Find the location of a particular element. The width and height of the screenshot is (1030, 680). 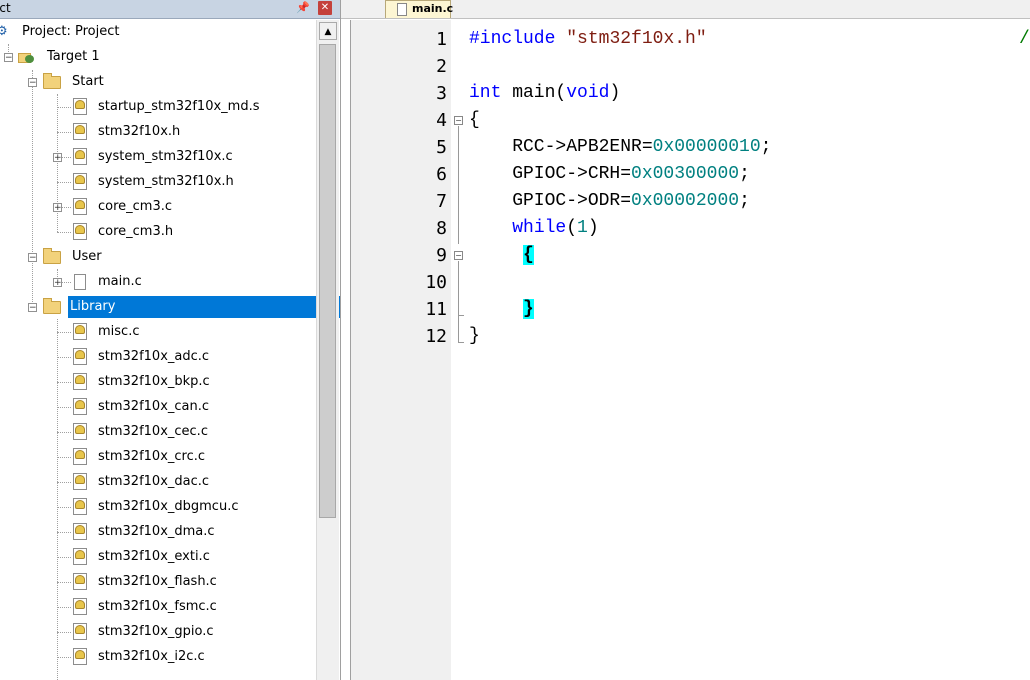

tree-file-item: stm32f10x_adc.c is located at coordinates (158, 357).